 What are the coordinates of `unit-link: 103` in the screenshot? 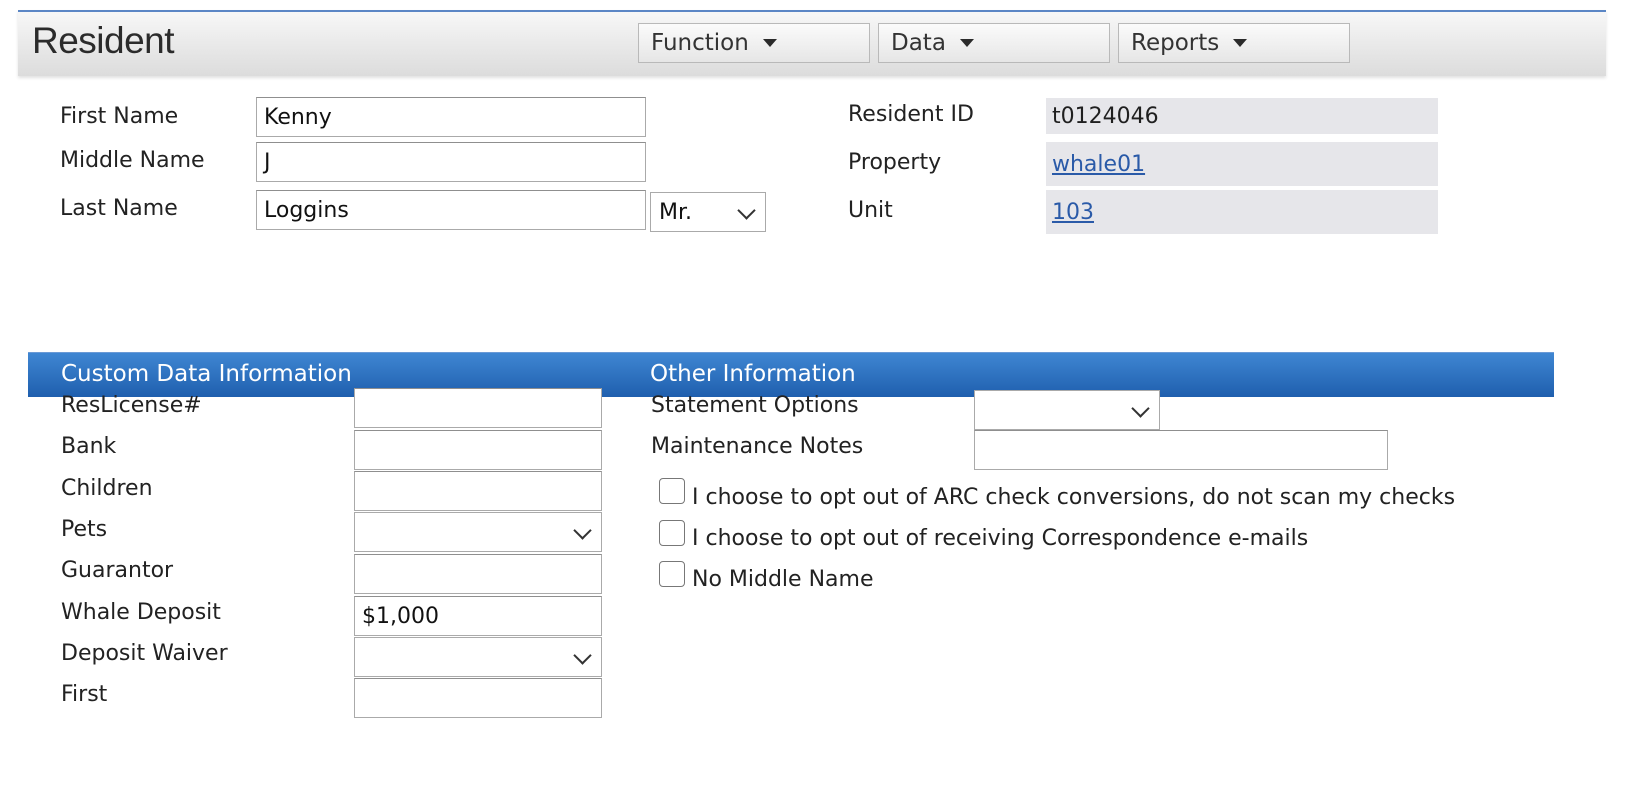 It's located at (1073, 212).